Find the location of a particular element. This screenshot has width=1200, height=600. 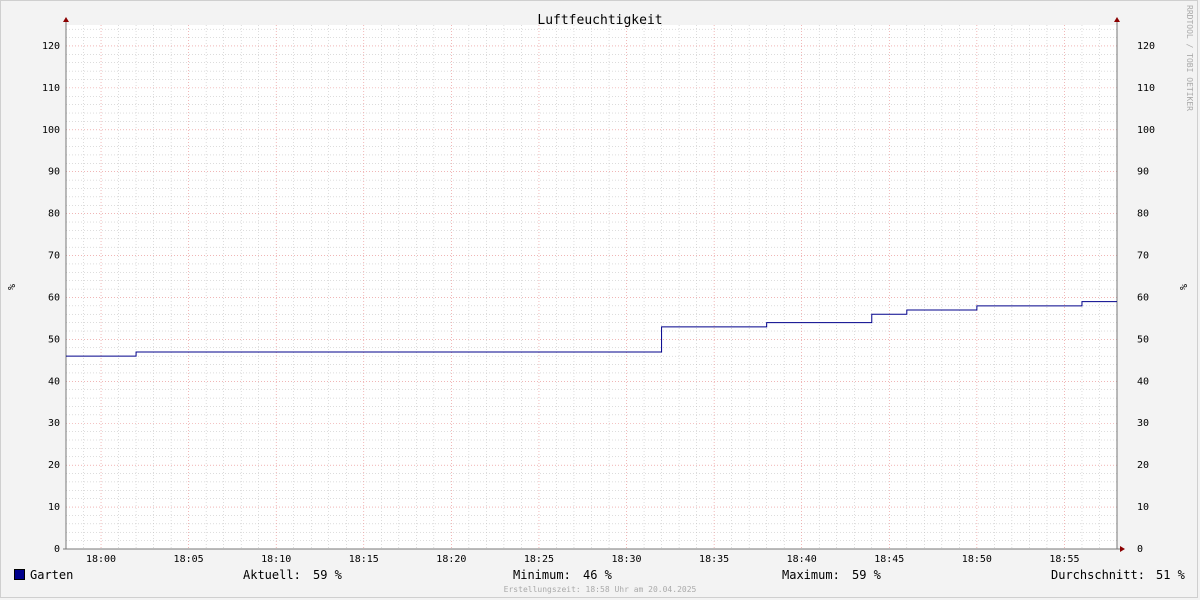

y-tick-label-left: 120 is located at coordinates (51, 46).